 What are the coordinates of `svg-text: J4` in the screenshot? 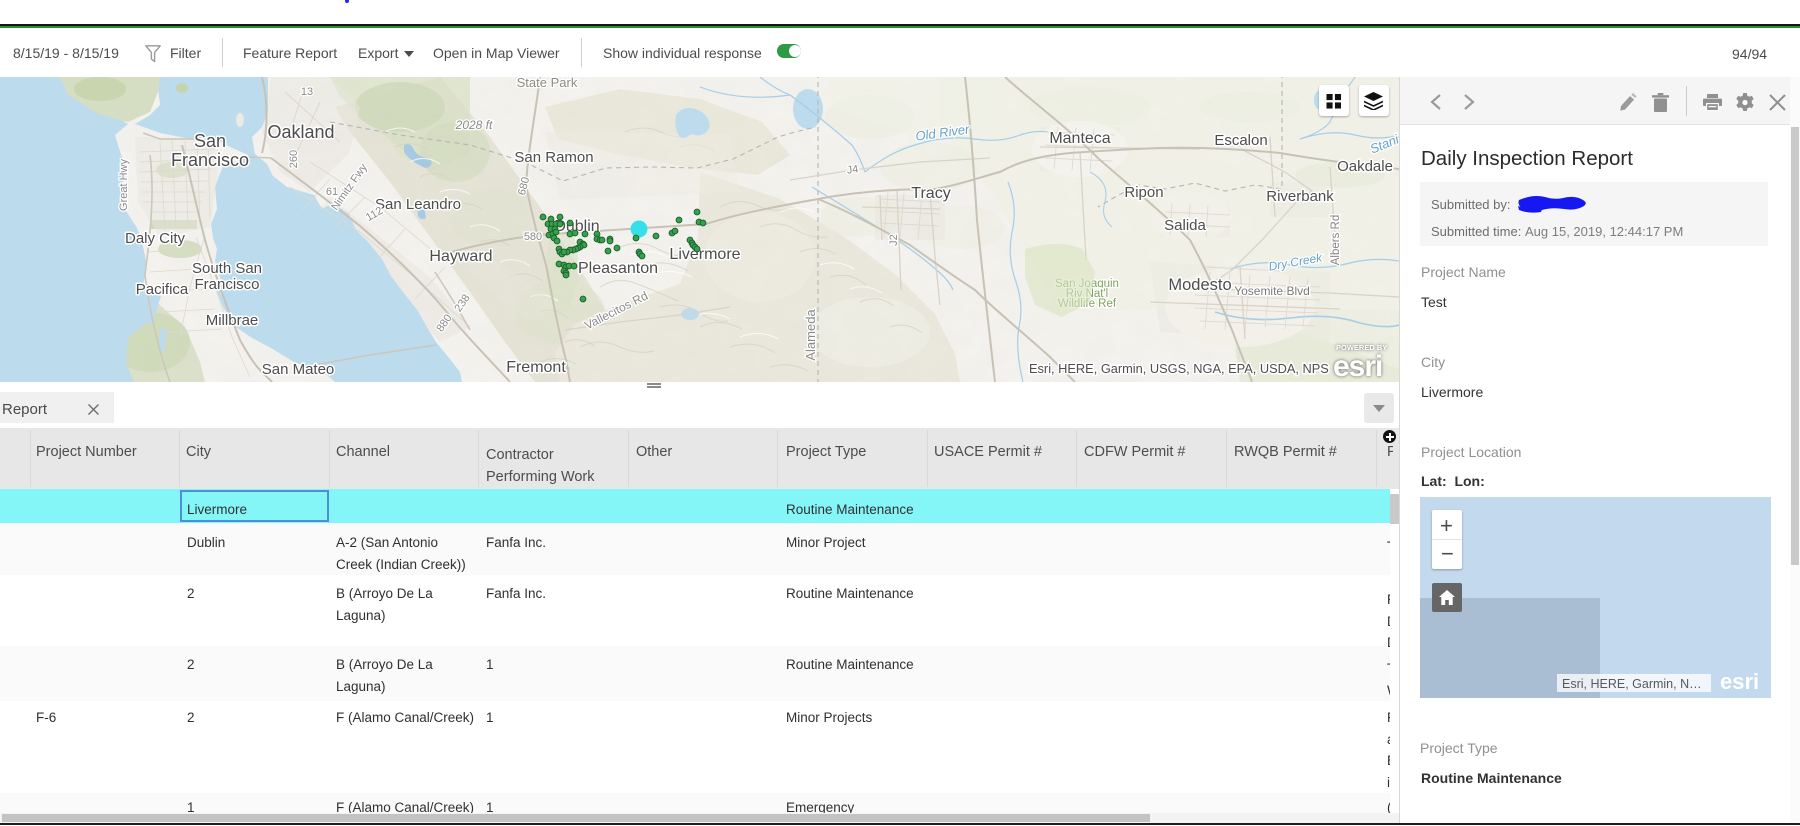 It's located at (852, 170).